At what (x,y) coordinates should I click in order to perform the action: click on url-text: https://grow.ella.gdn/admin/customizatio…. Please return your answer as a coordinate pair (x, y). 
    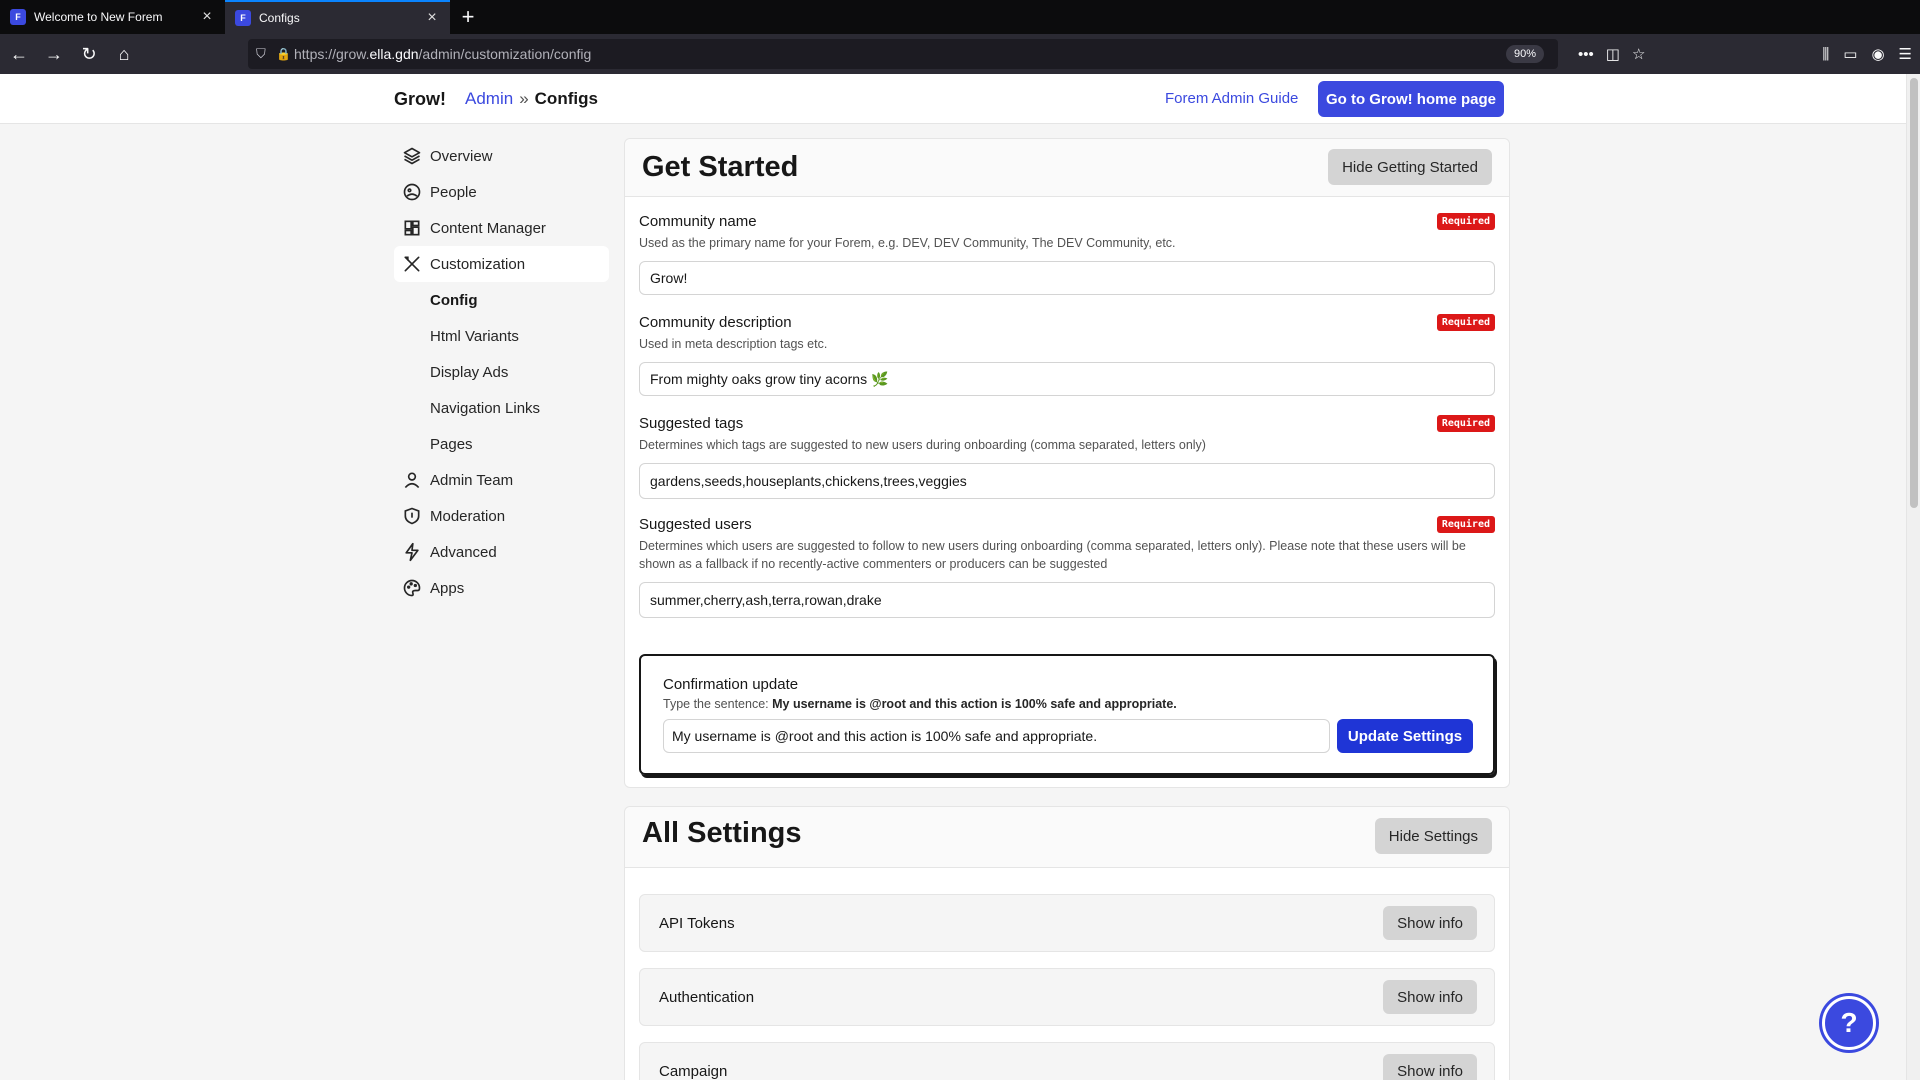
    Looking at the image, I should click on (442, 54).